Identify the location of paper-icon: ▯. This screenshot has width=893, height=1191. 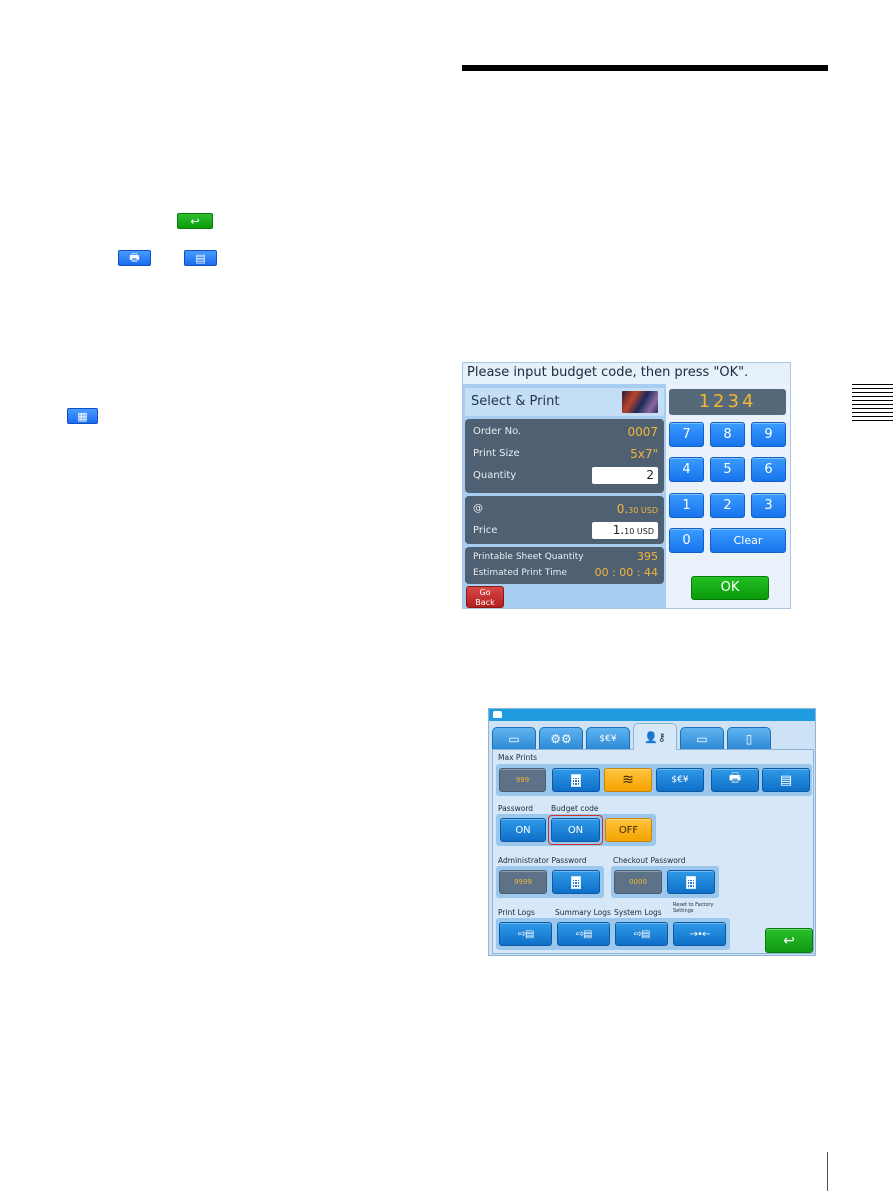
(749, 738).